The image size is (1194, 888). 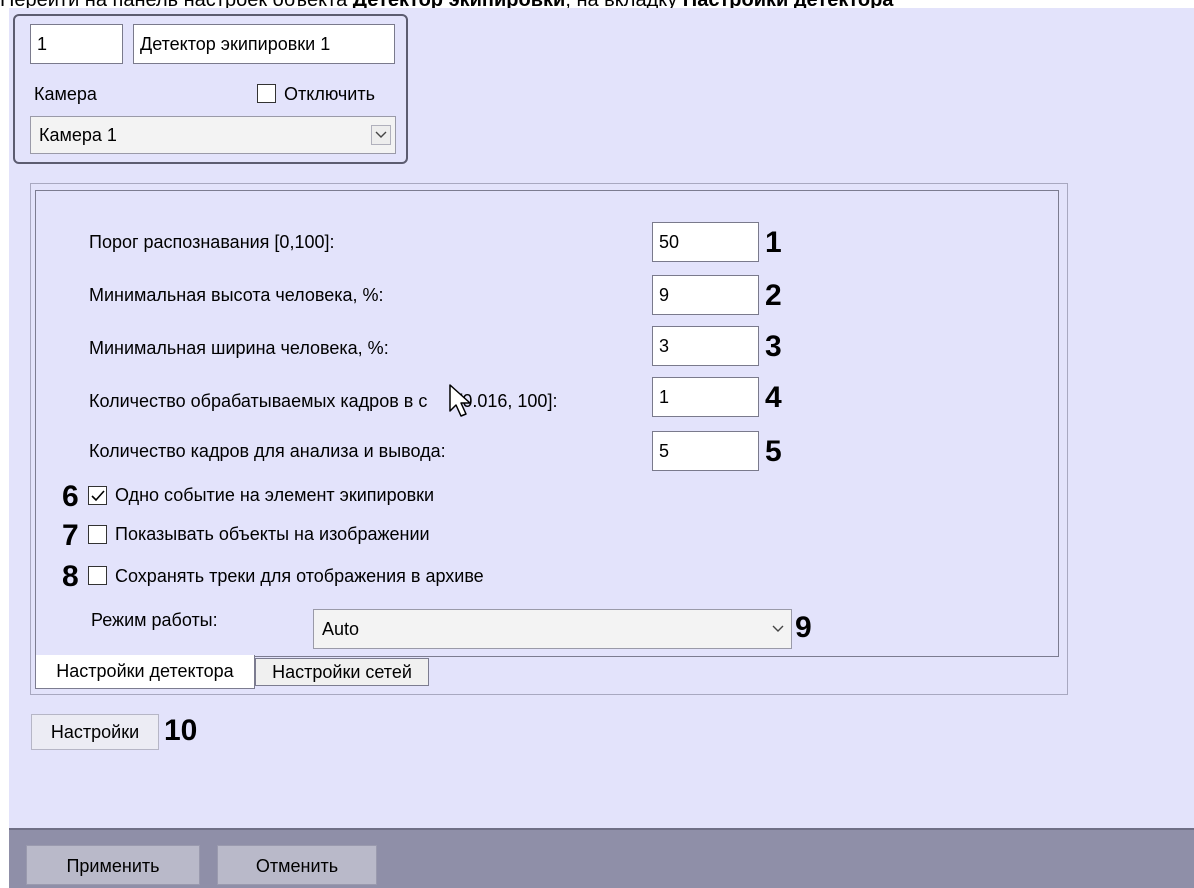 I want to click on camera-select: Камера 1, so click(x=213, y=135).